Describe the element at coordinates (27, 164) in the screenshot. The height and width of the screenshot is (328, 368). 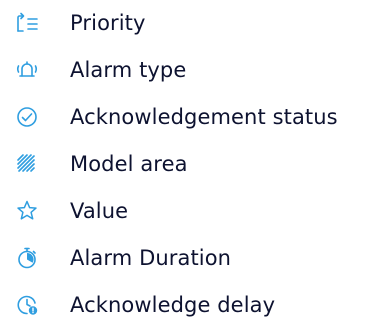
I see `hatched-area-icon` at that location.